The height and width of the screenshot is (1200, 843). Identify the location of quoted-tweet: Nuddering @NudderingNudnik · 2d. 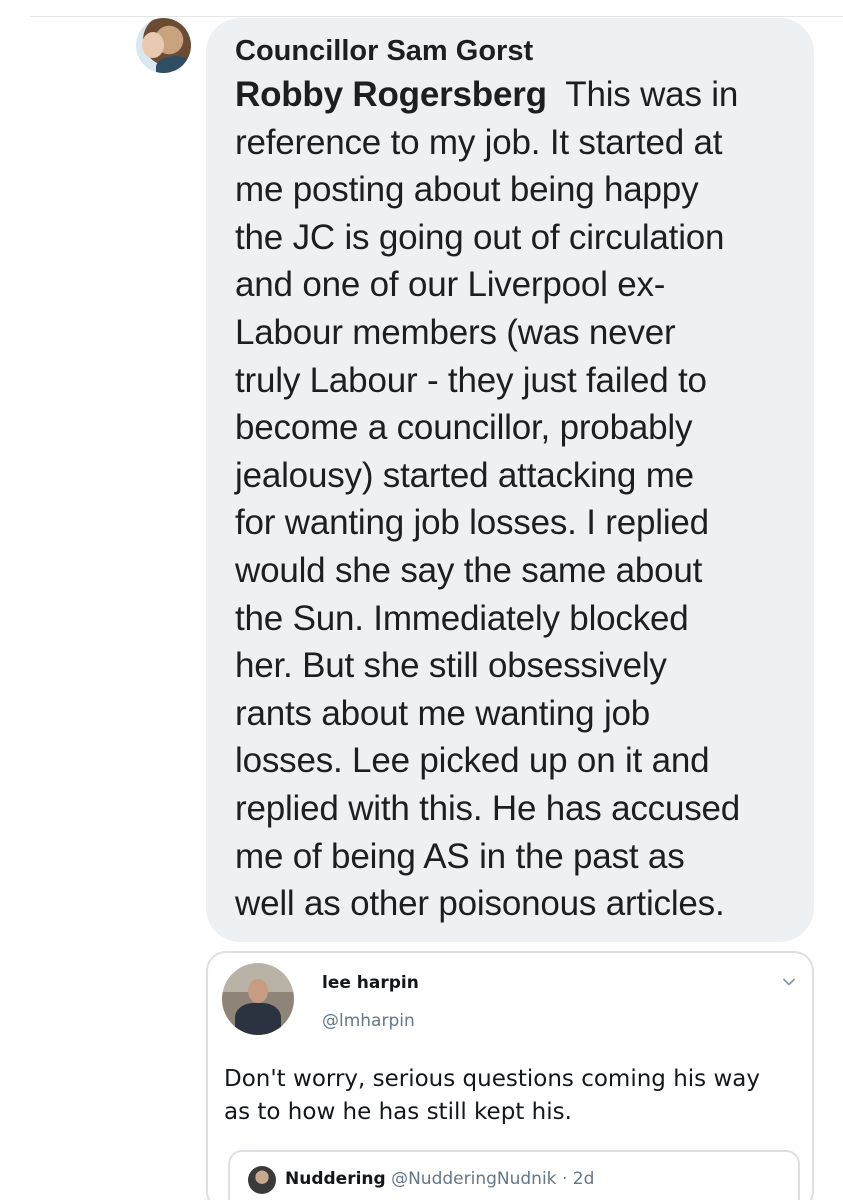
(514, 1175).